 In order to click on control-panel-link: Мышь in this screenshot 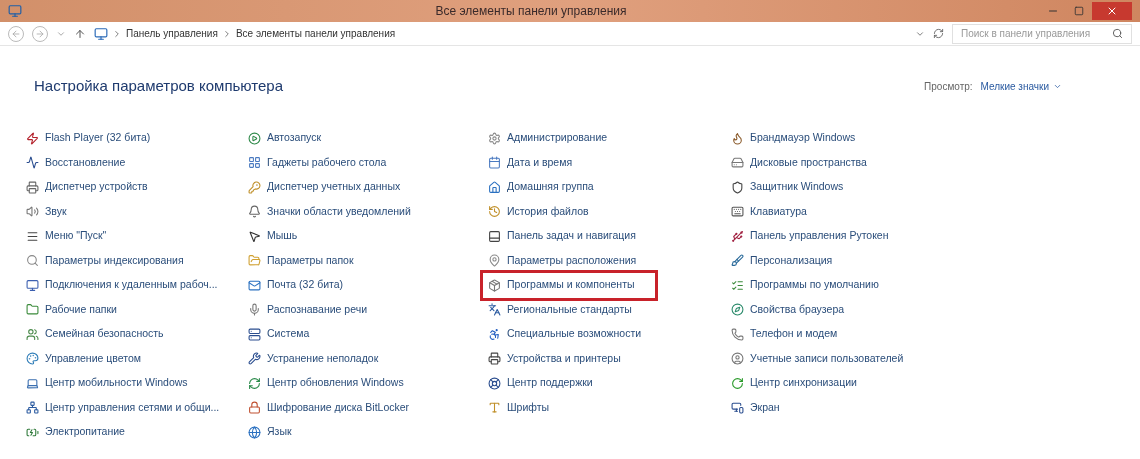, I will do `click(277, 236)`.